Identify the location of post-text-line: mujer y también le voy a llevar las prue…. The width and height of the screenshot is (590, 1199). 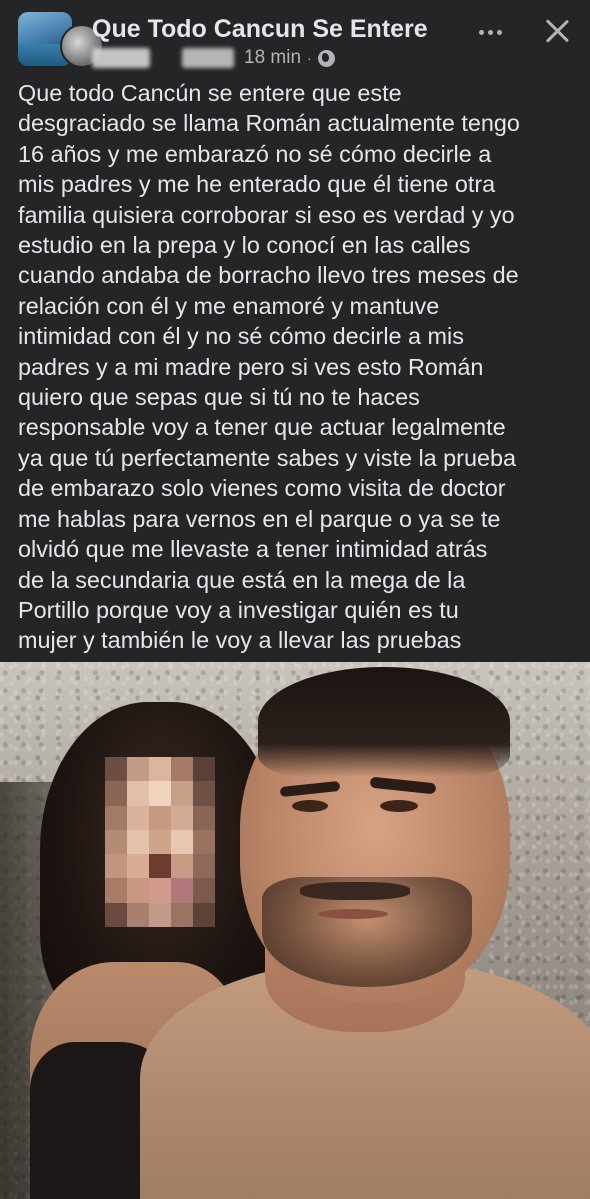
(240, 640).